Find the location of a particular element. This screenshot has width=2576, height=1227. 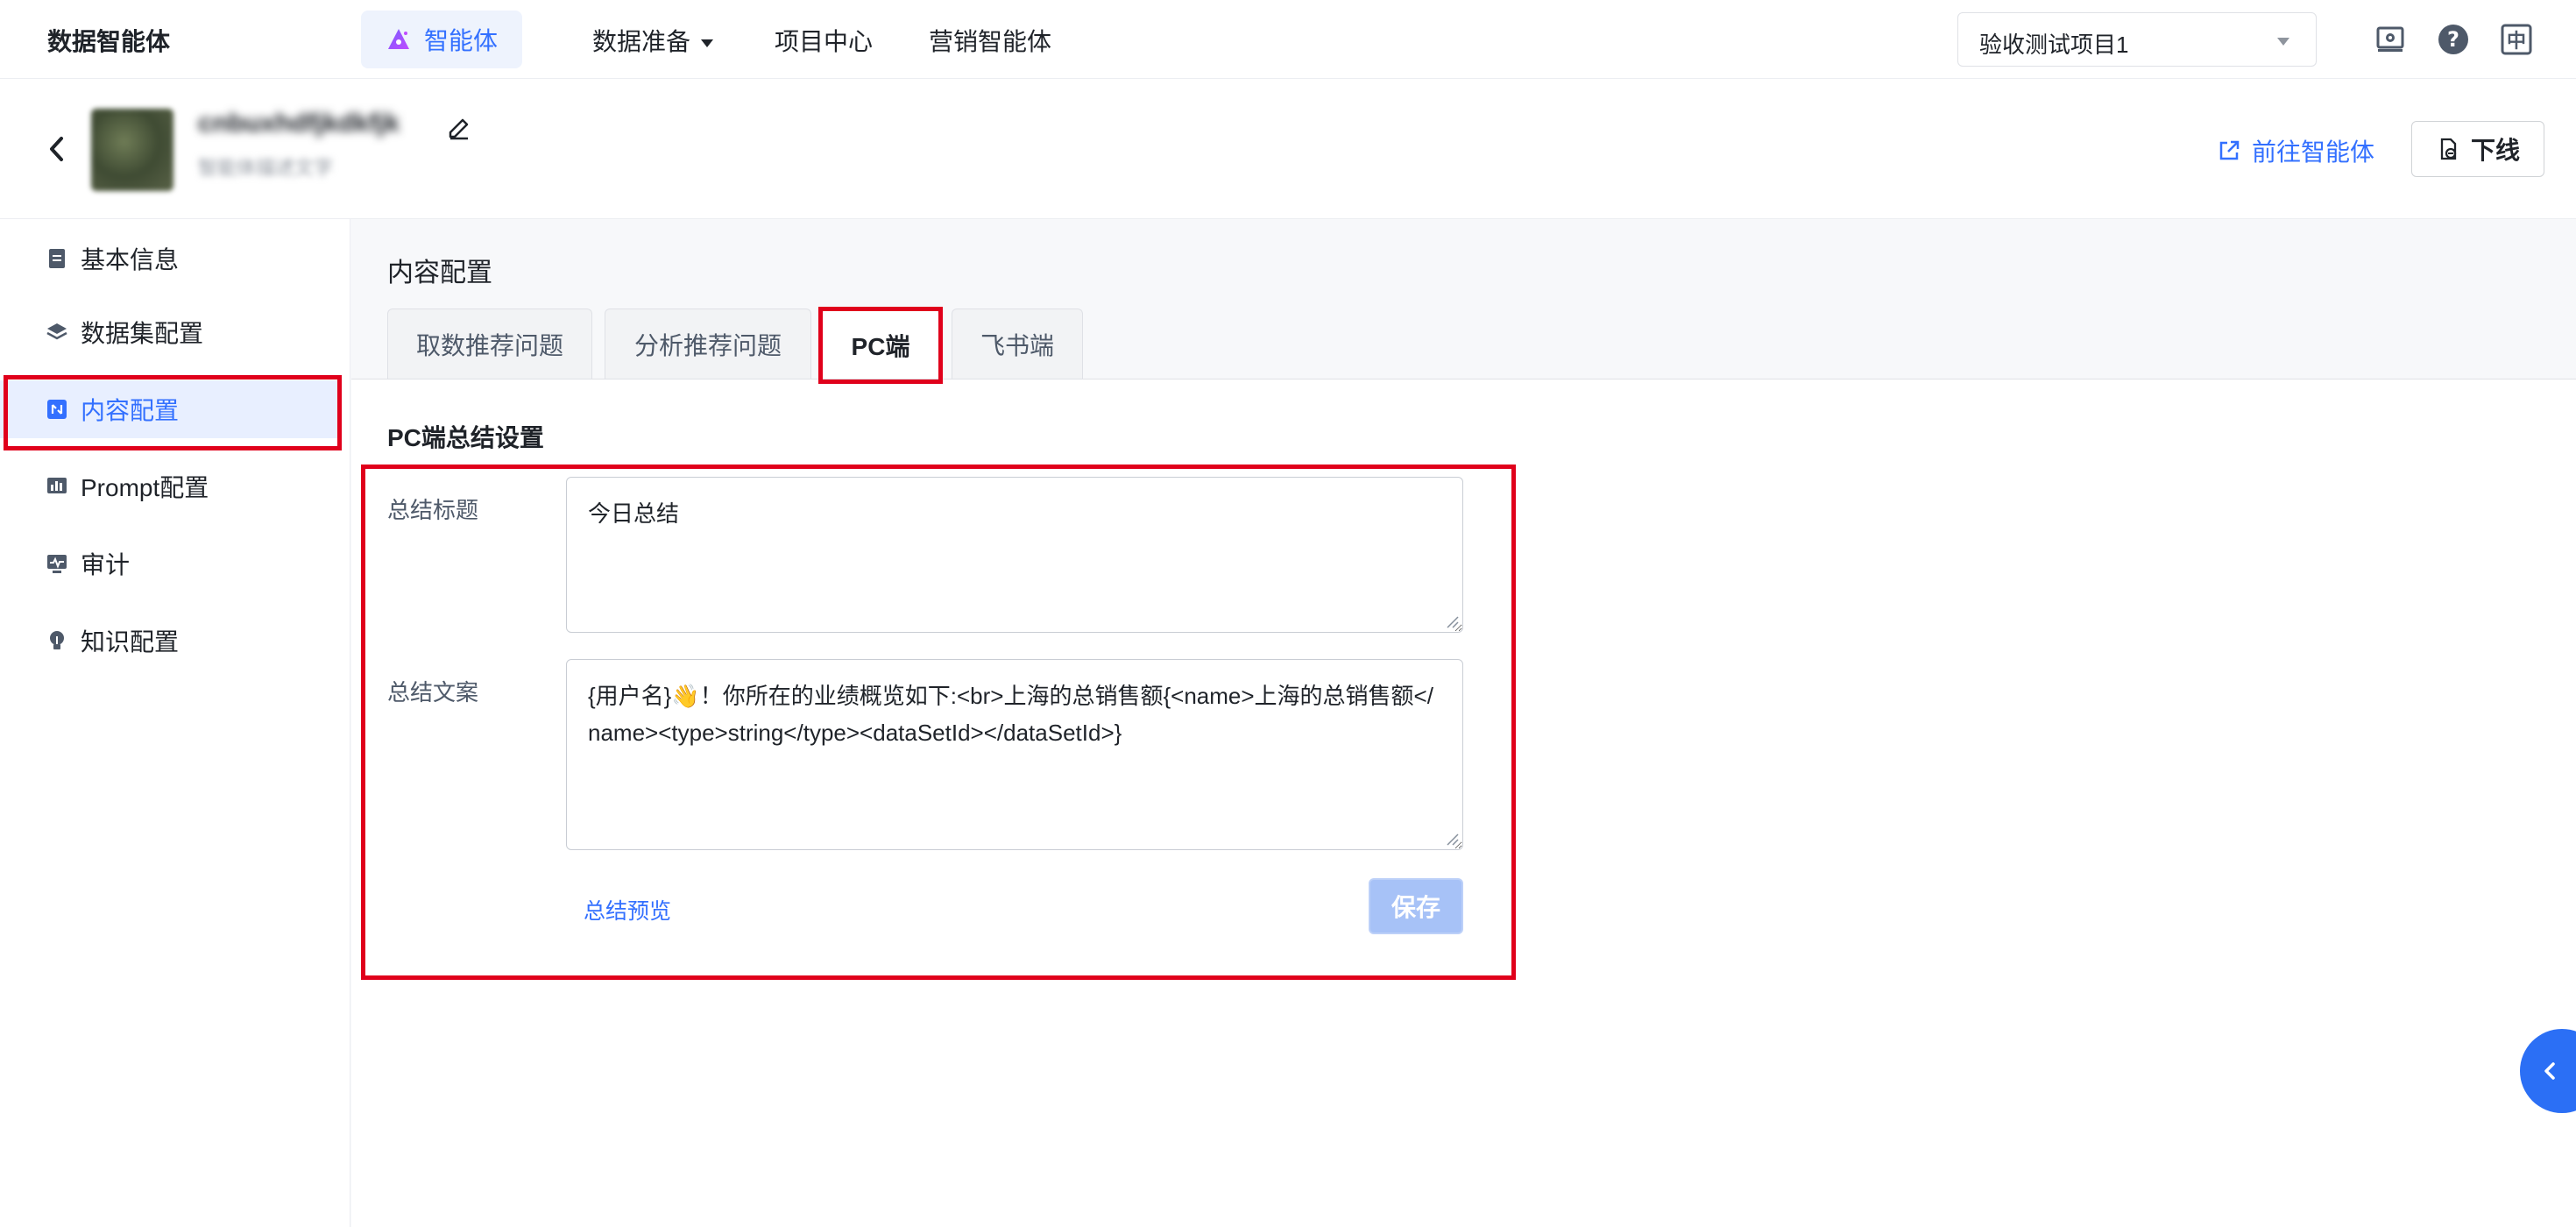

nav-item-data-prep: 数据准备 is located at coordinates (653, 40).